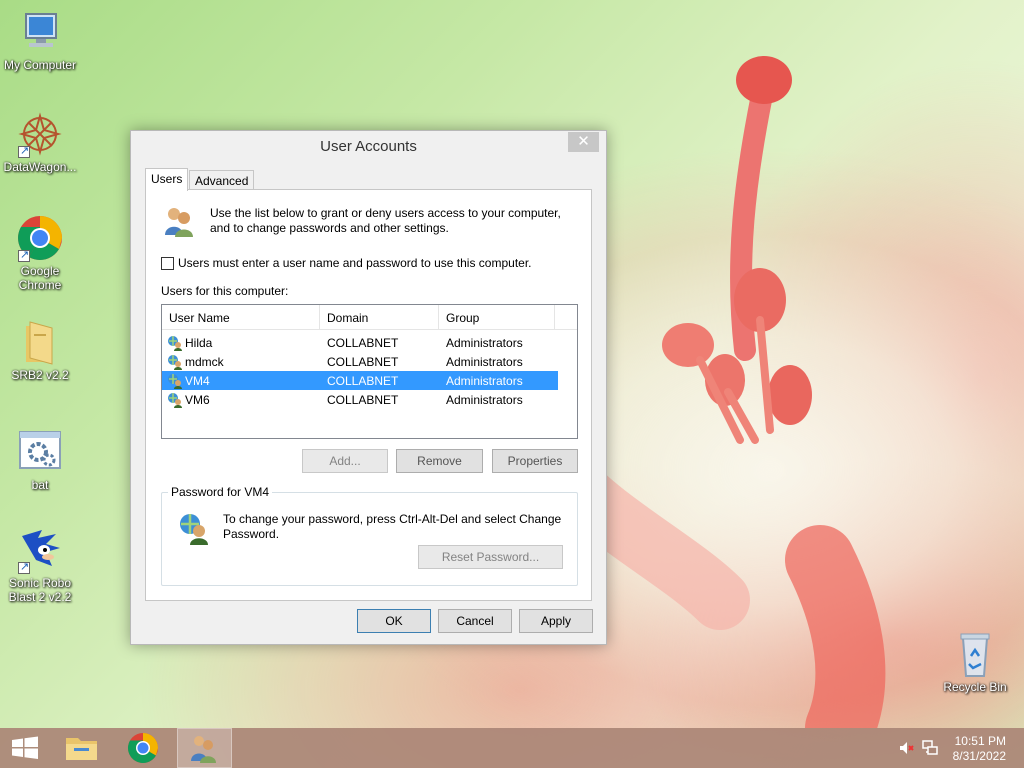  I want to click on table-row-selected: VM4 COLLABNET Administrators, so click(360, 380).